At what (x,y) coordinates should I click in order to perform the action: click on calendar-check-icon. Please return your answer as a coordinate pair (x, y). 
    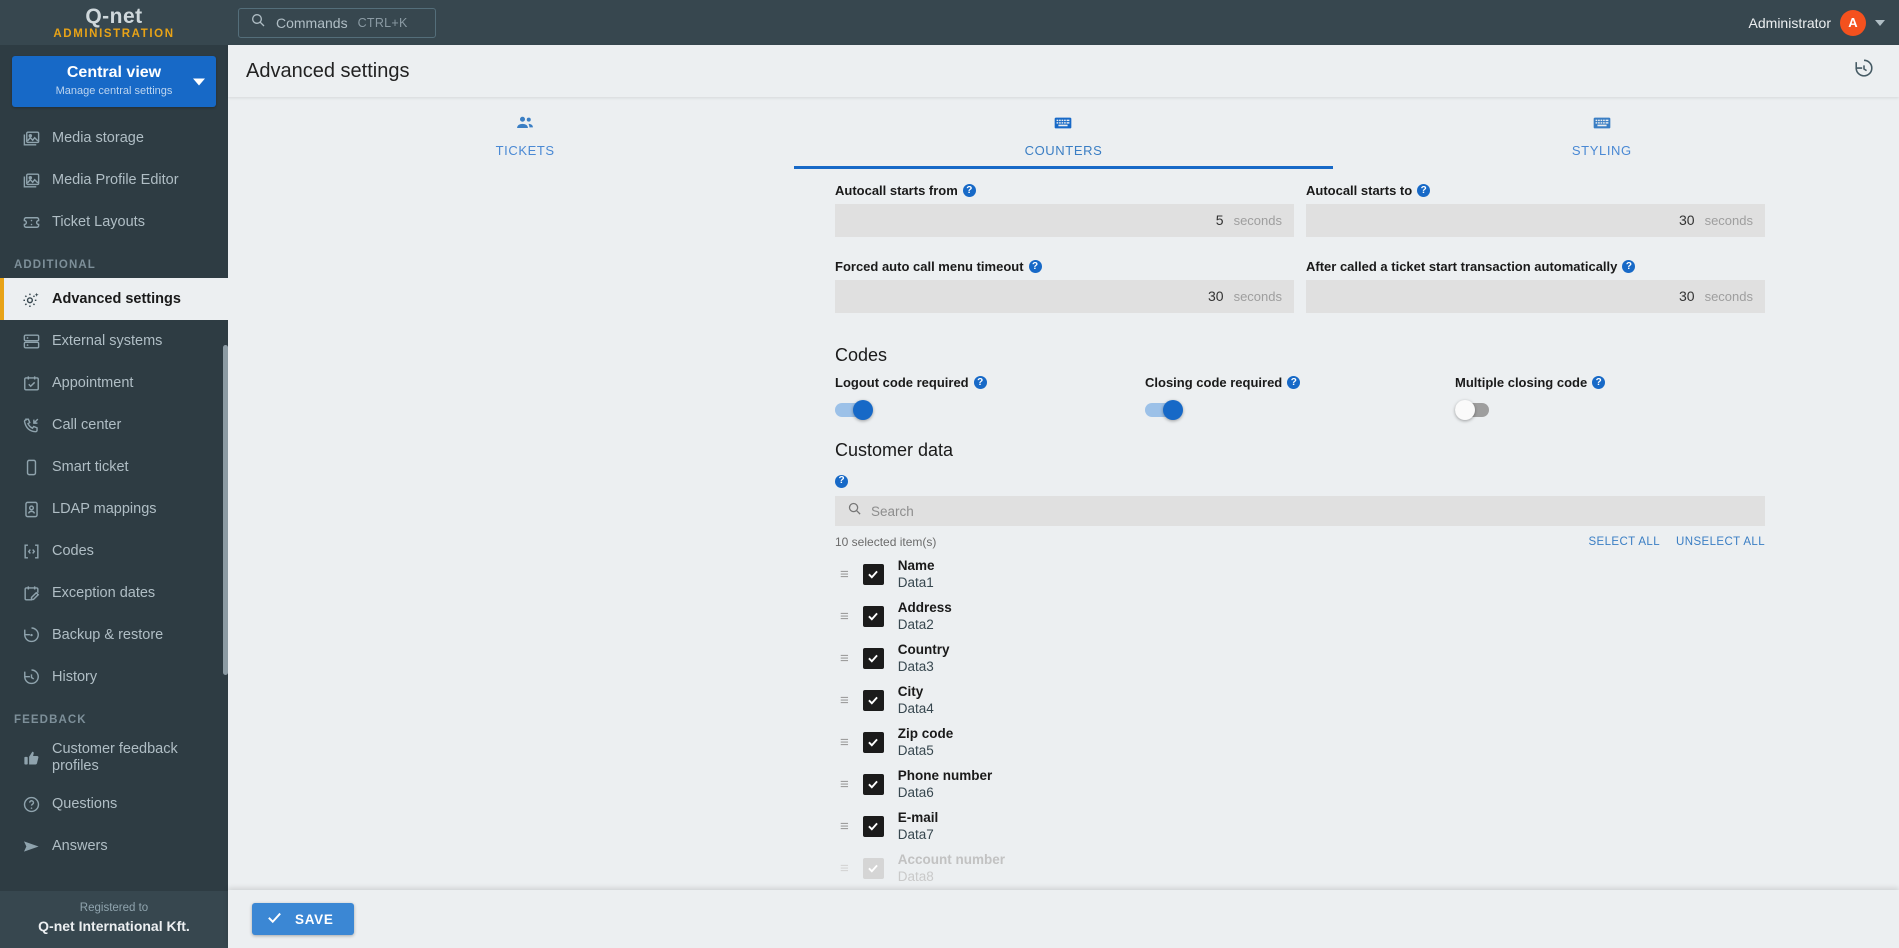
    Looking at the image, I should click on (37, 383).